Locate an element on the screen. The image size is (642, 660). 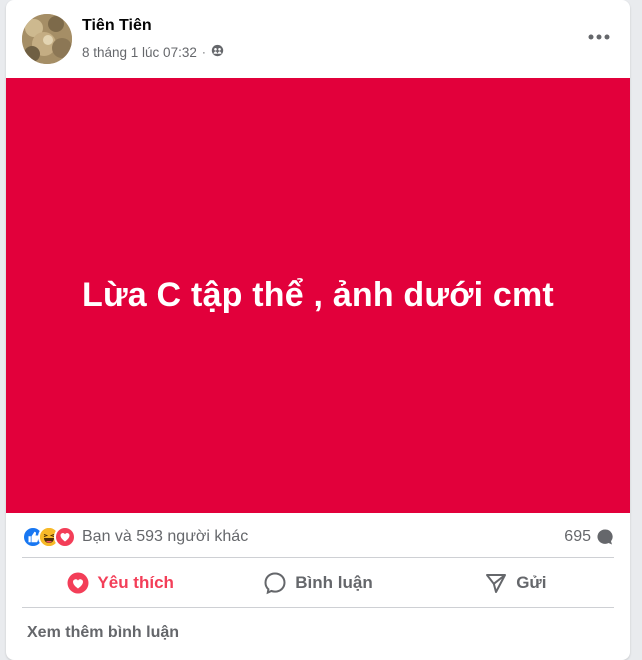
author-name: Tiên Tiên is located at coordinates (117, 26).